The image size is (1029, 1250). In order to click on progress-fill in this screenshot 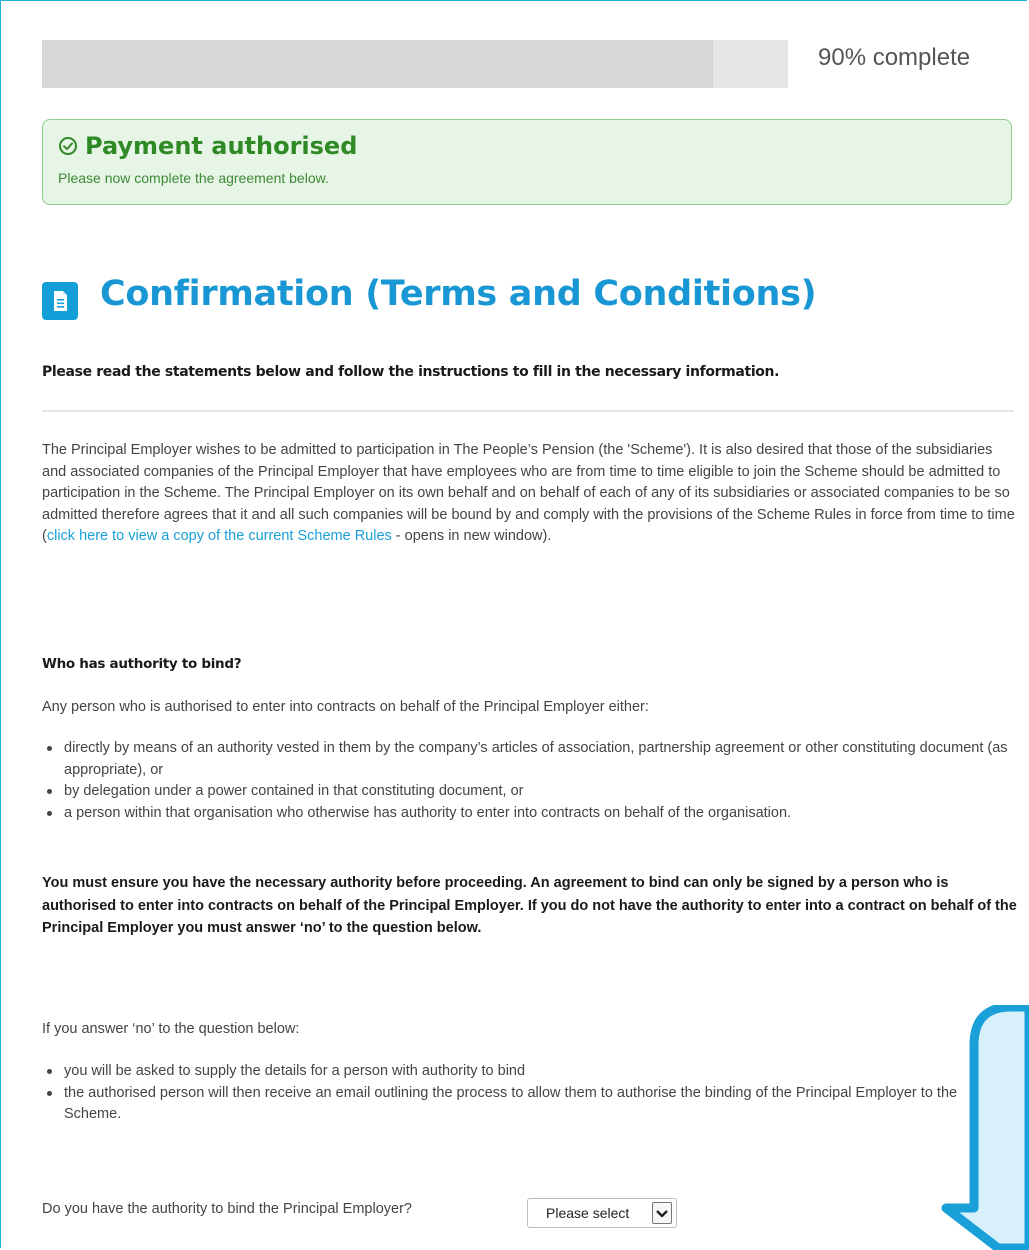, I will do `click(378, 64)`.